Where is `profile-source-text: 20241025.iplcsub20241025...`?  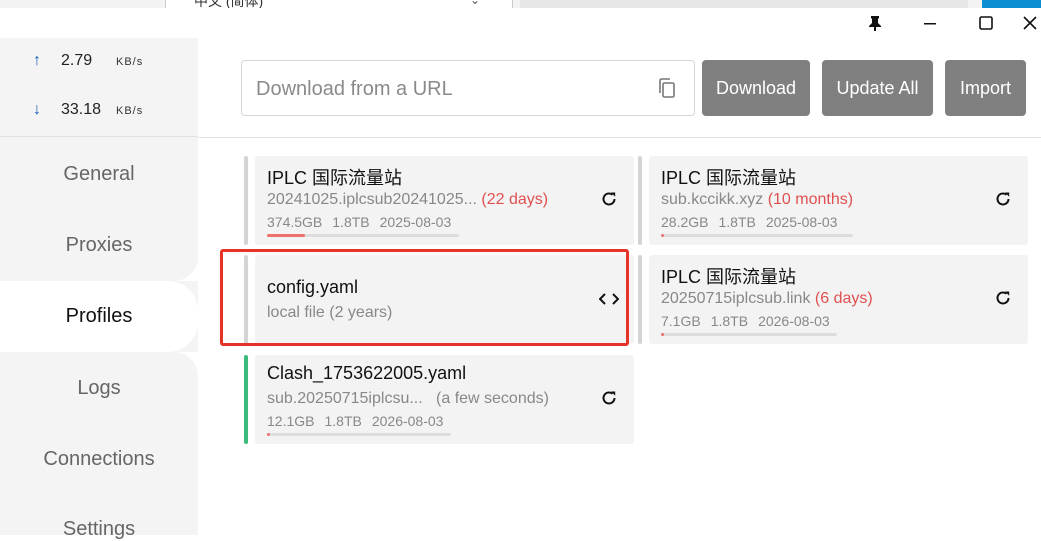
profile-source-text: 20241025.iplcsub20241025... is located at coordinates (372, 199).